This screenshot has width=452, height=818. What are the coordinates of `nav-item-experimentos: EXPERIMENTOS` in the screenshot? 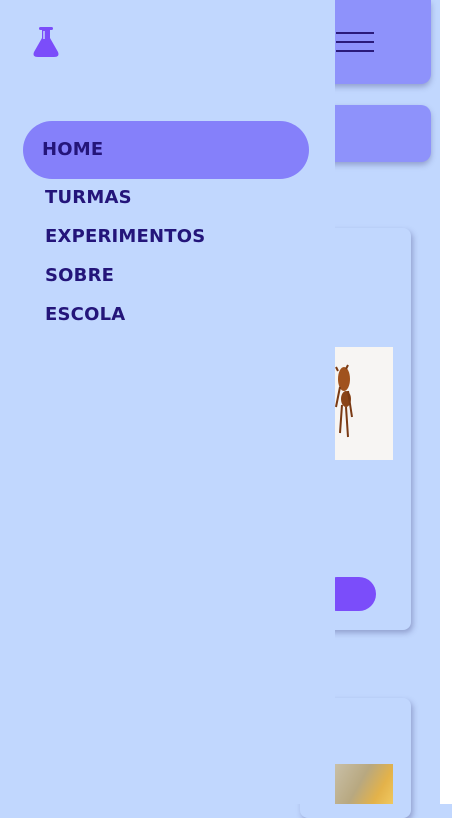 It's located at (125, 236).